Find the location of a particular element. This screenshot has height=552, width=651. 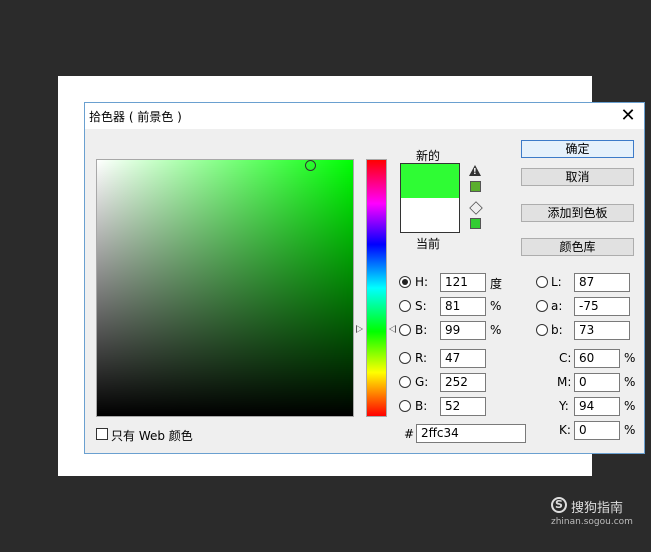

brightness-label: B: is located at coordinates (421, 330).